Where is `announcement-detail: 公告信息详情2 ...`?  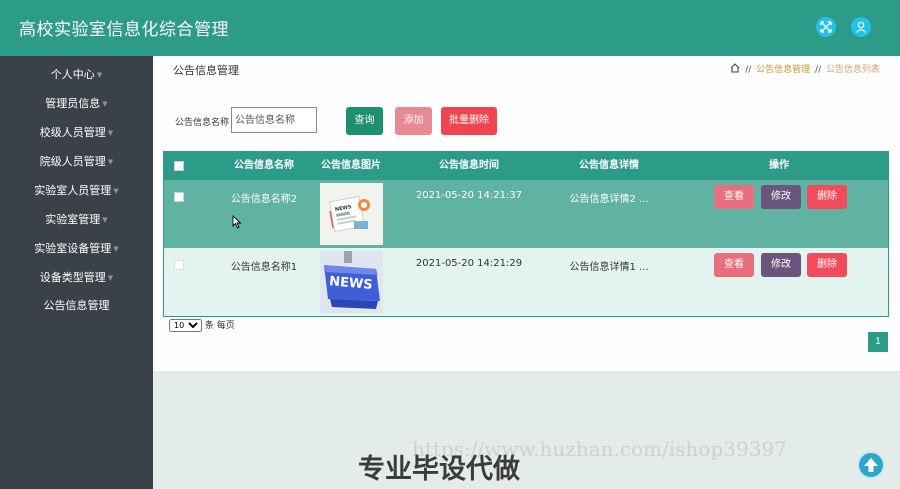
announcement-detail: 公告信息详情2 ... is located at coordinates (609, 199).